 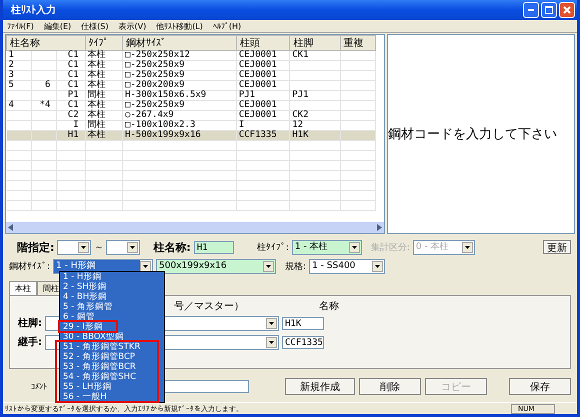 I want to click on joint-label: 柱脚:, so click(x=30, y=323).